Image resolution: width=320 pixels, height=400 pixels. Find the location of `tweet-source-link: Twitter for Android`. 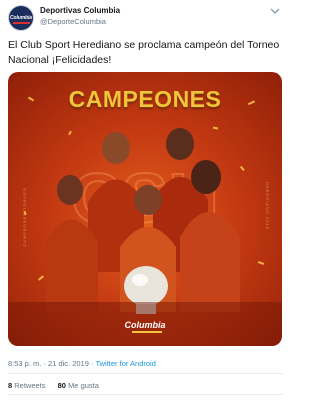

tweet-source-link: Twitter for Android is located at coordinates (125, 363).